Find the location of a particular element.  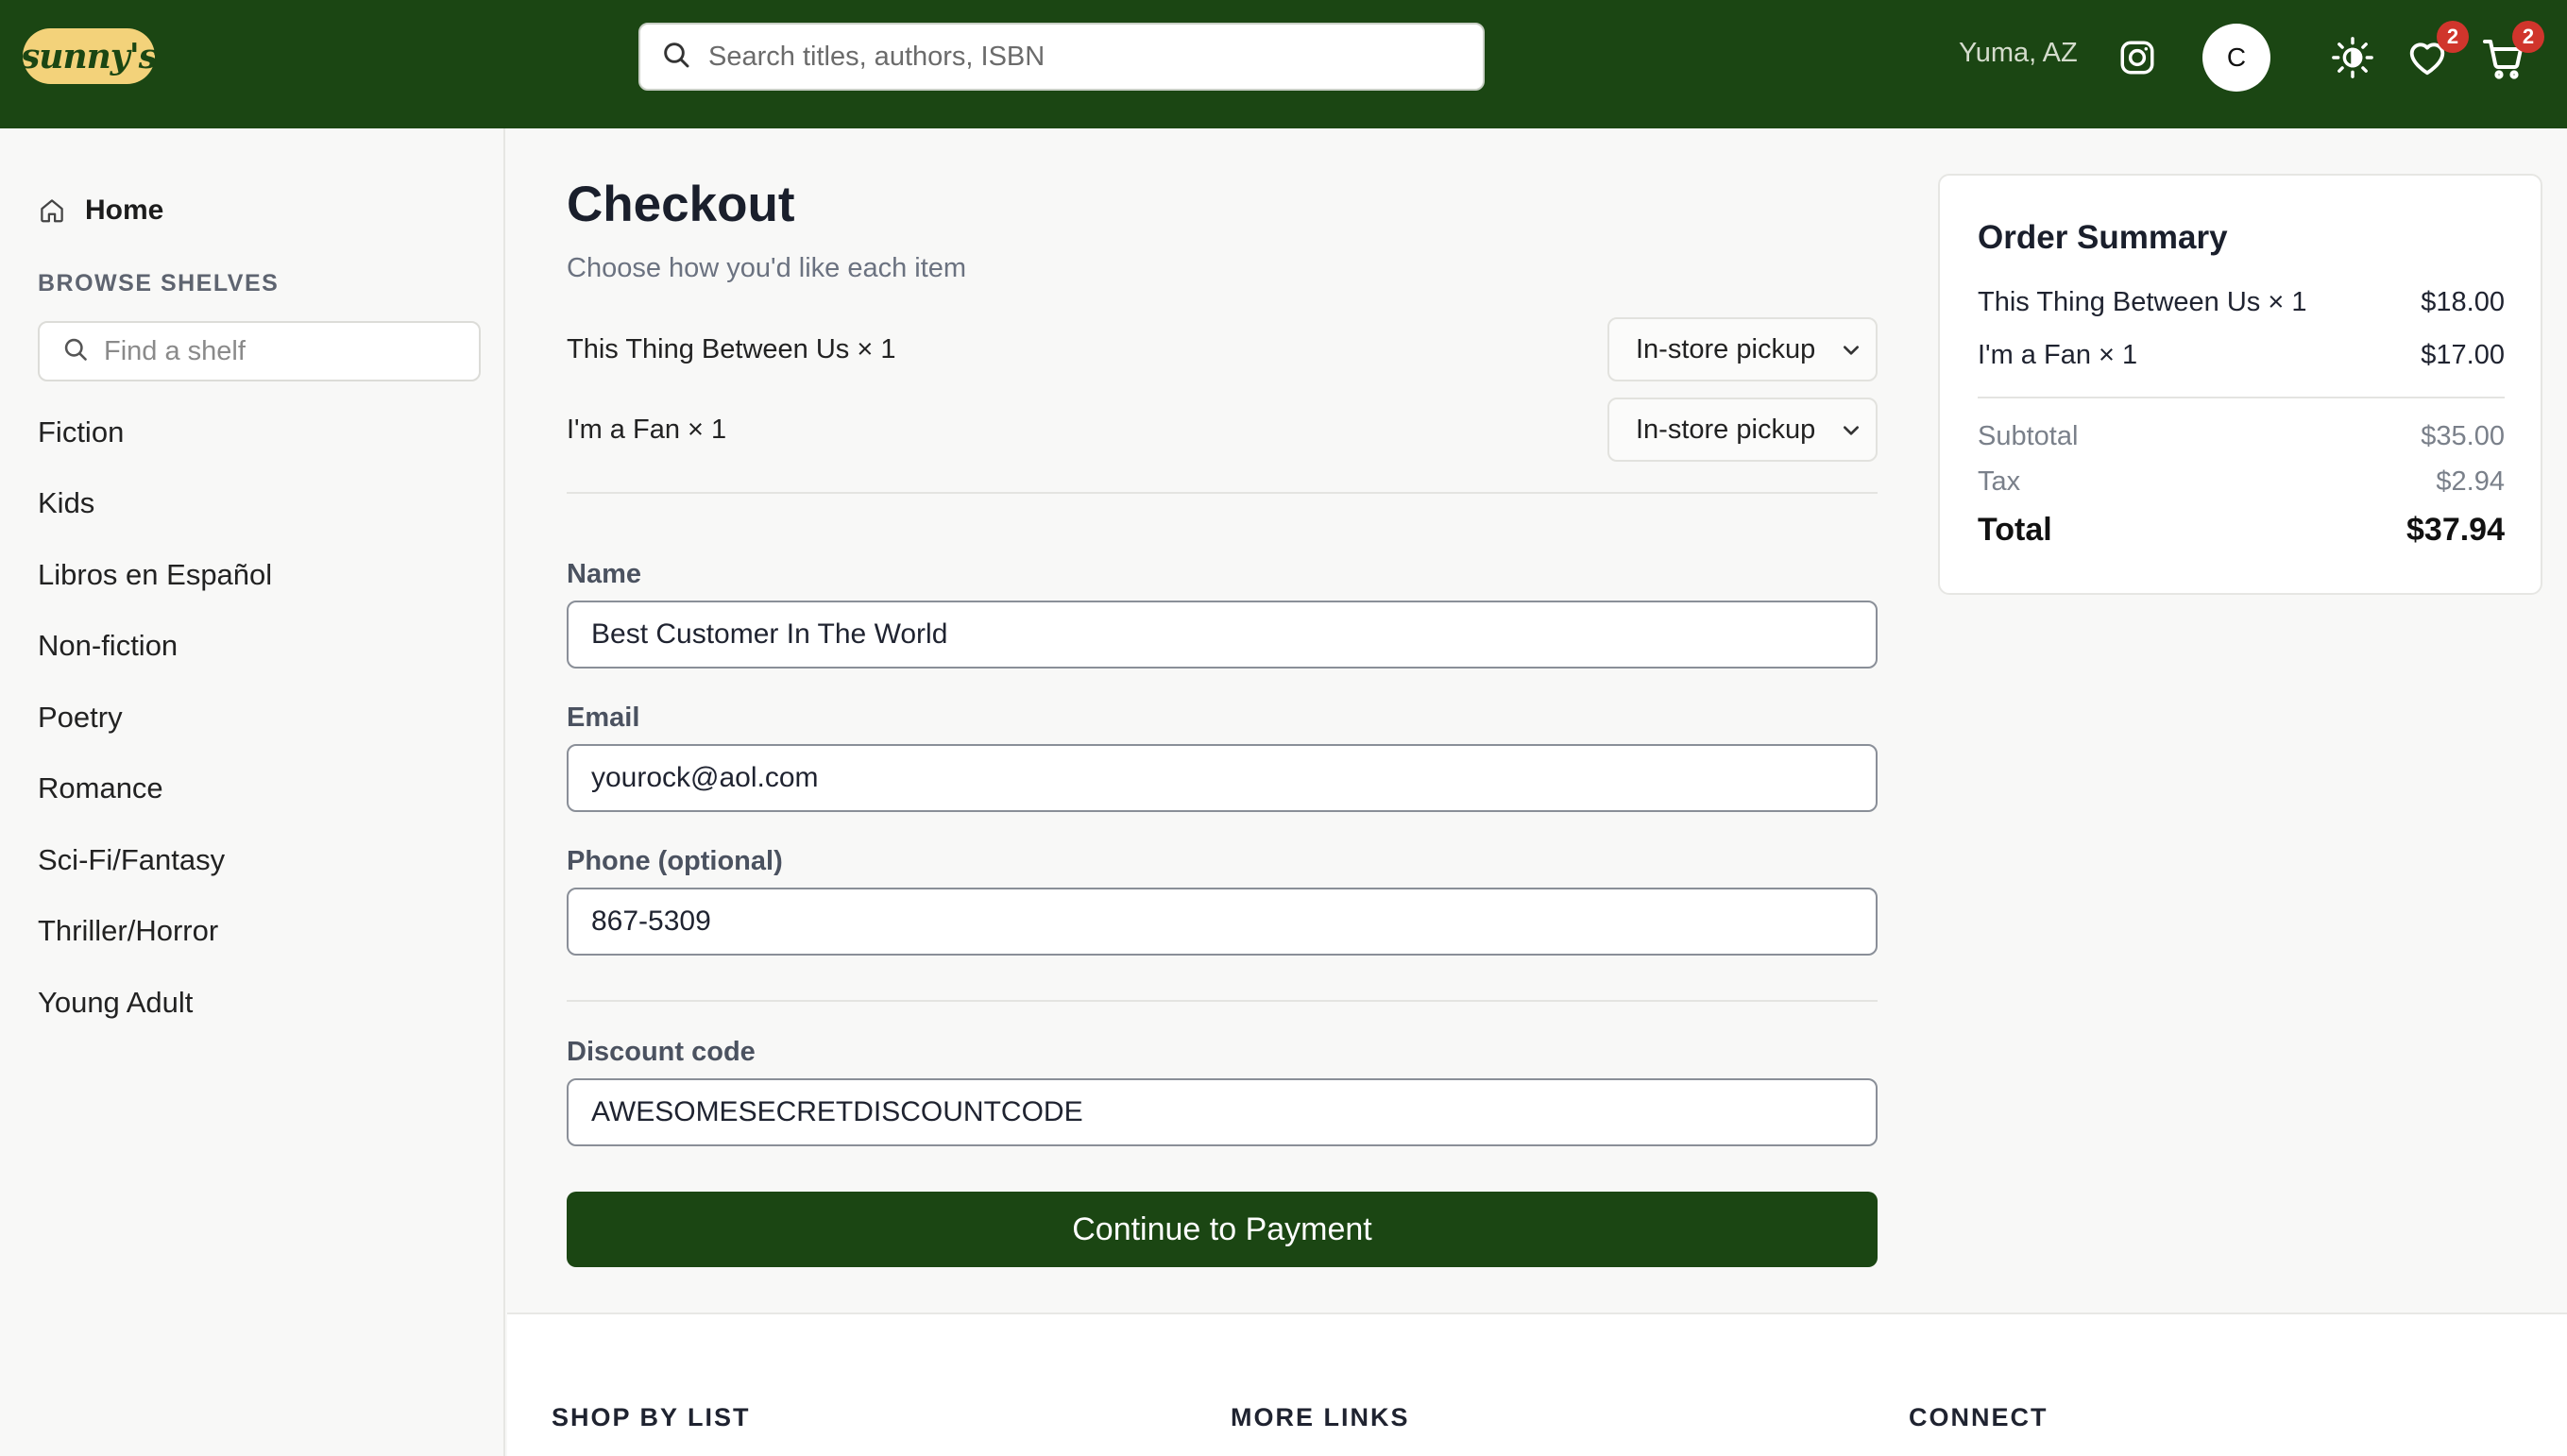

top-header: sunny's Yuma, AZ C 2 2 is located at coordinates (1283, 64).